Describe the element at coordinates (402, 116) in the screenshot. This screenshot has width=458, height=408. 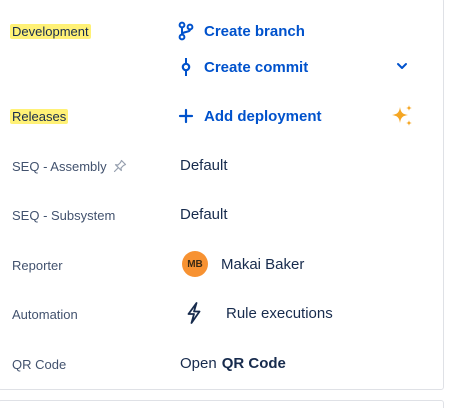
I see `sparkle-icon` at that location.